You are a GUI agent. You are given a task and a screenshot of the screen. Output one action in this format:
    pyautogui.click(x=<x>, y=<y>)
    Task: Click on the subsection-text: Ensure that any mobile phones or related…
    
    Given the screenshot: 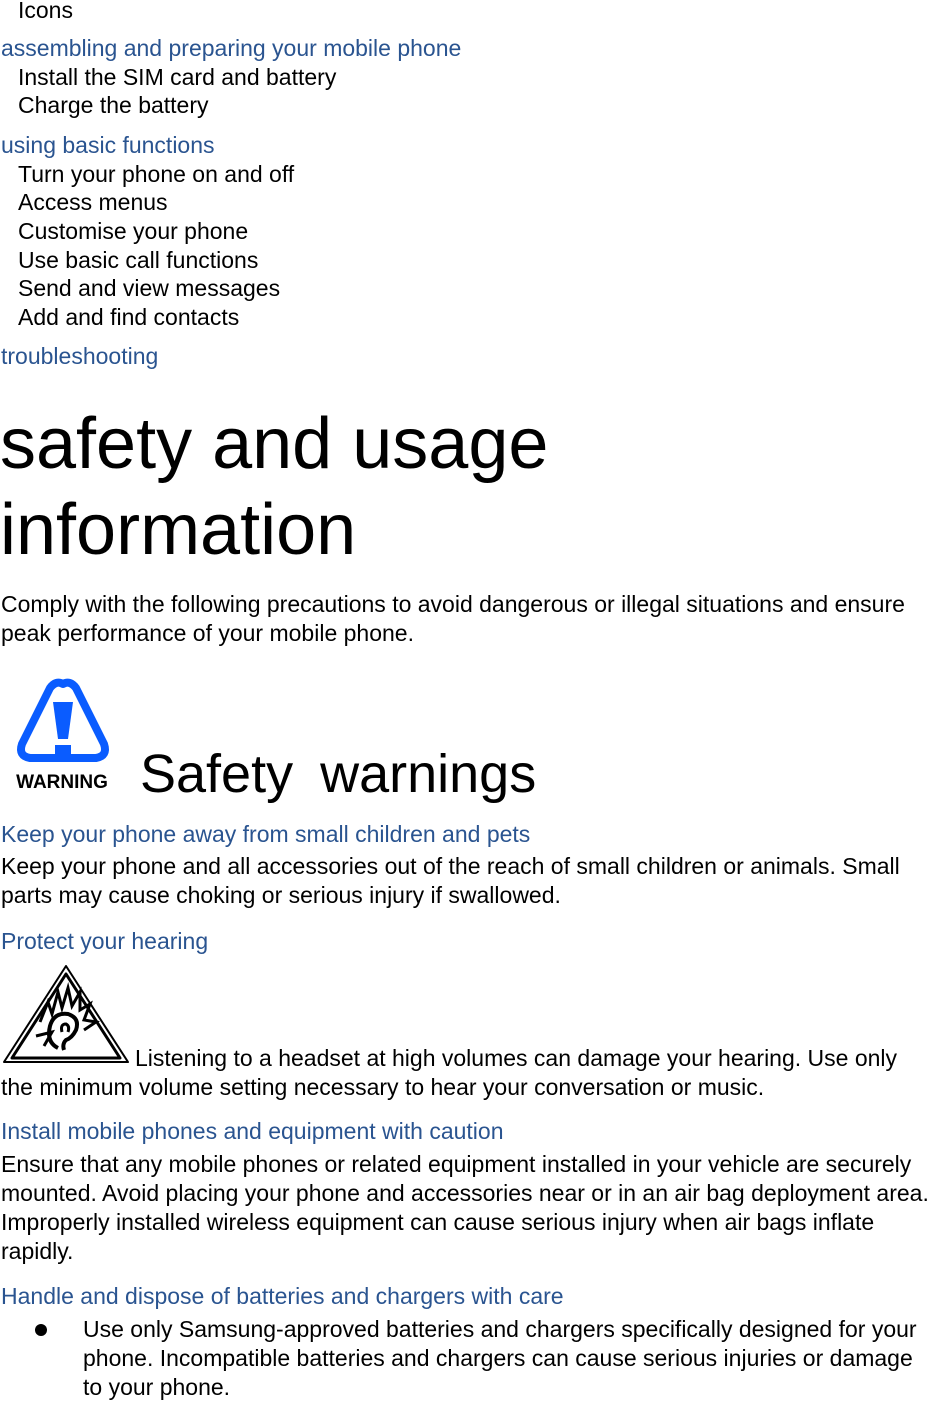 What is the action you would take?
    pyautogui.click(x=465, y=1207)
    